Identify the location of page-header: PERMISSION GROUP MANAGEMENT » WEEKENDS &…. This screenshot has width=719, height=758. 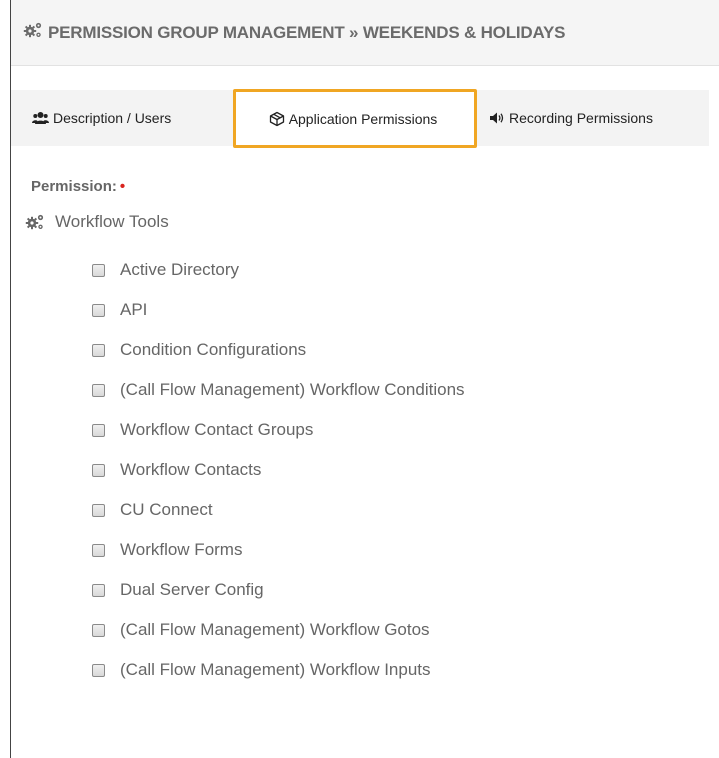
(365, 33).